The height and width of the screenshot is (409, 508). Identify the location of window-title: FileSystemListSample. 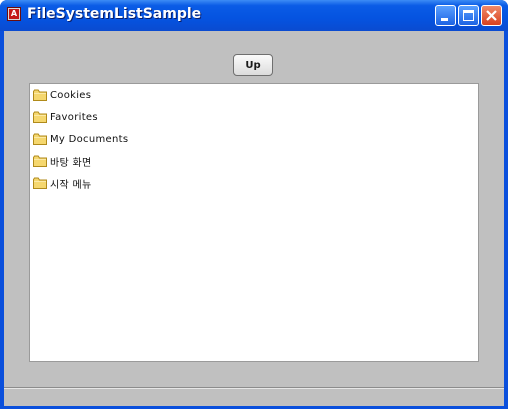
(114, 14).